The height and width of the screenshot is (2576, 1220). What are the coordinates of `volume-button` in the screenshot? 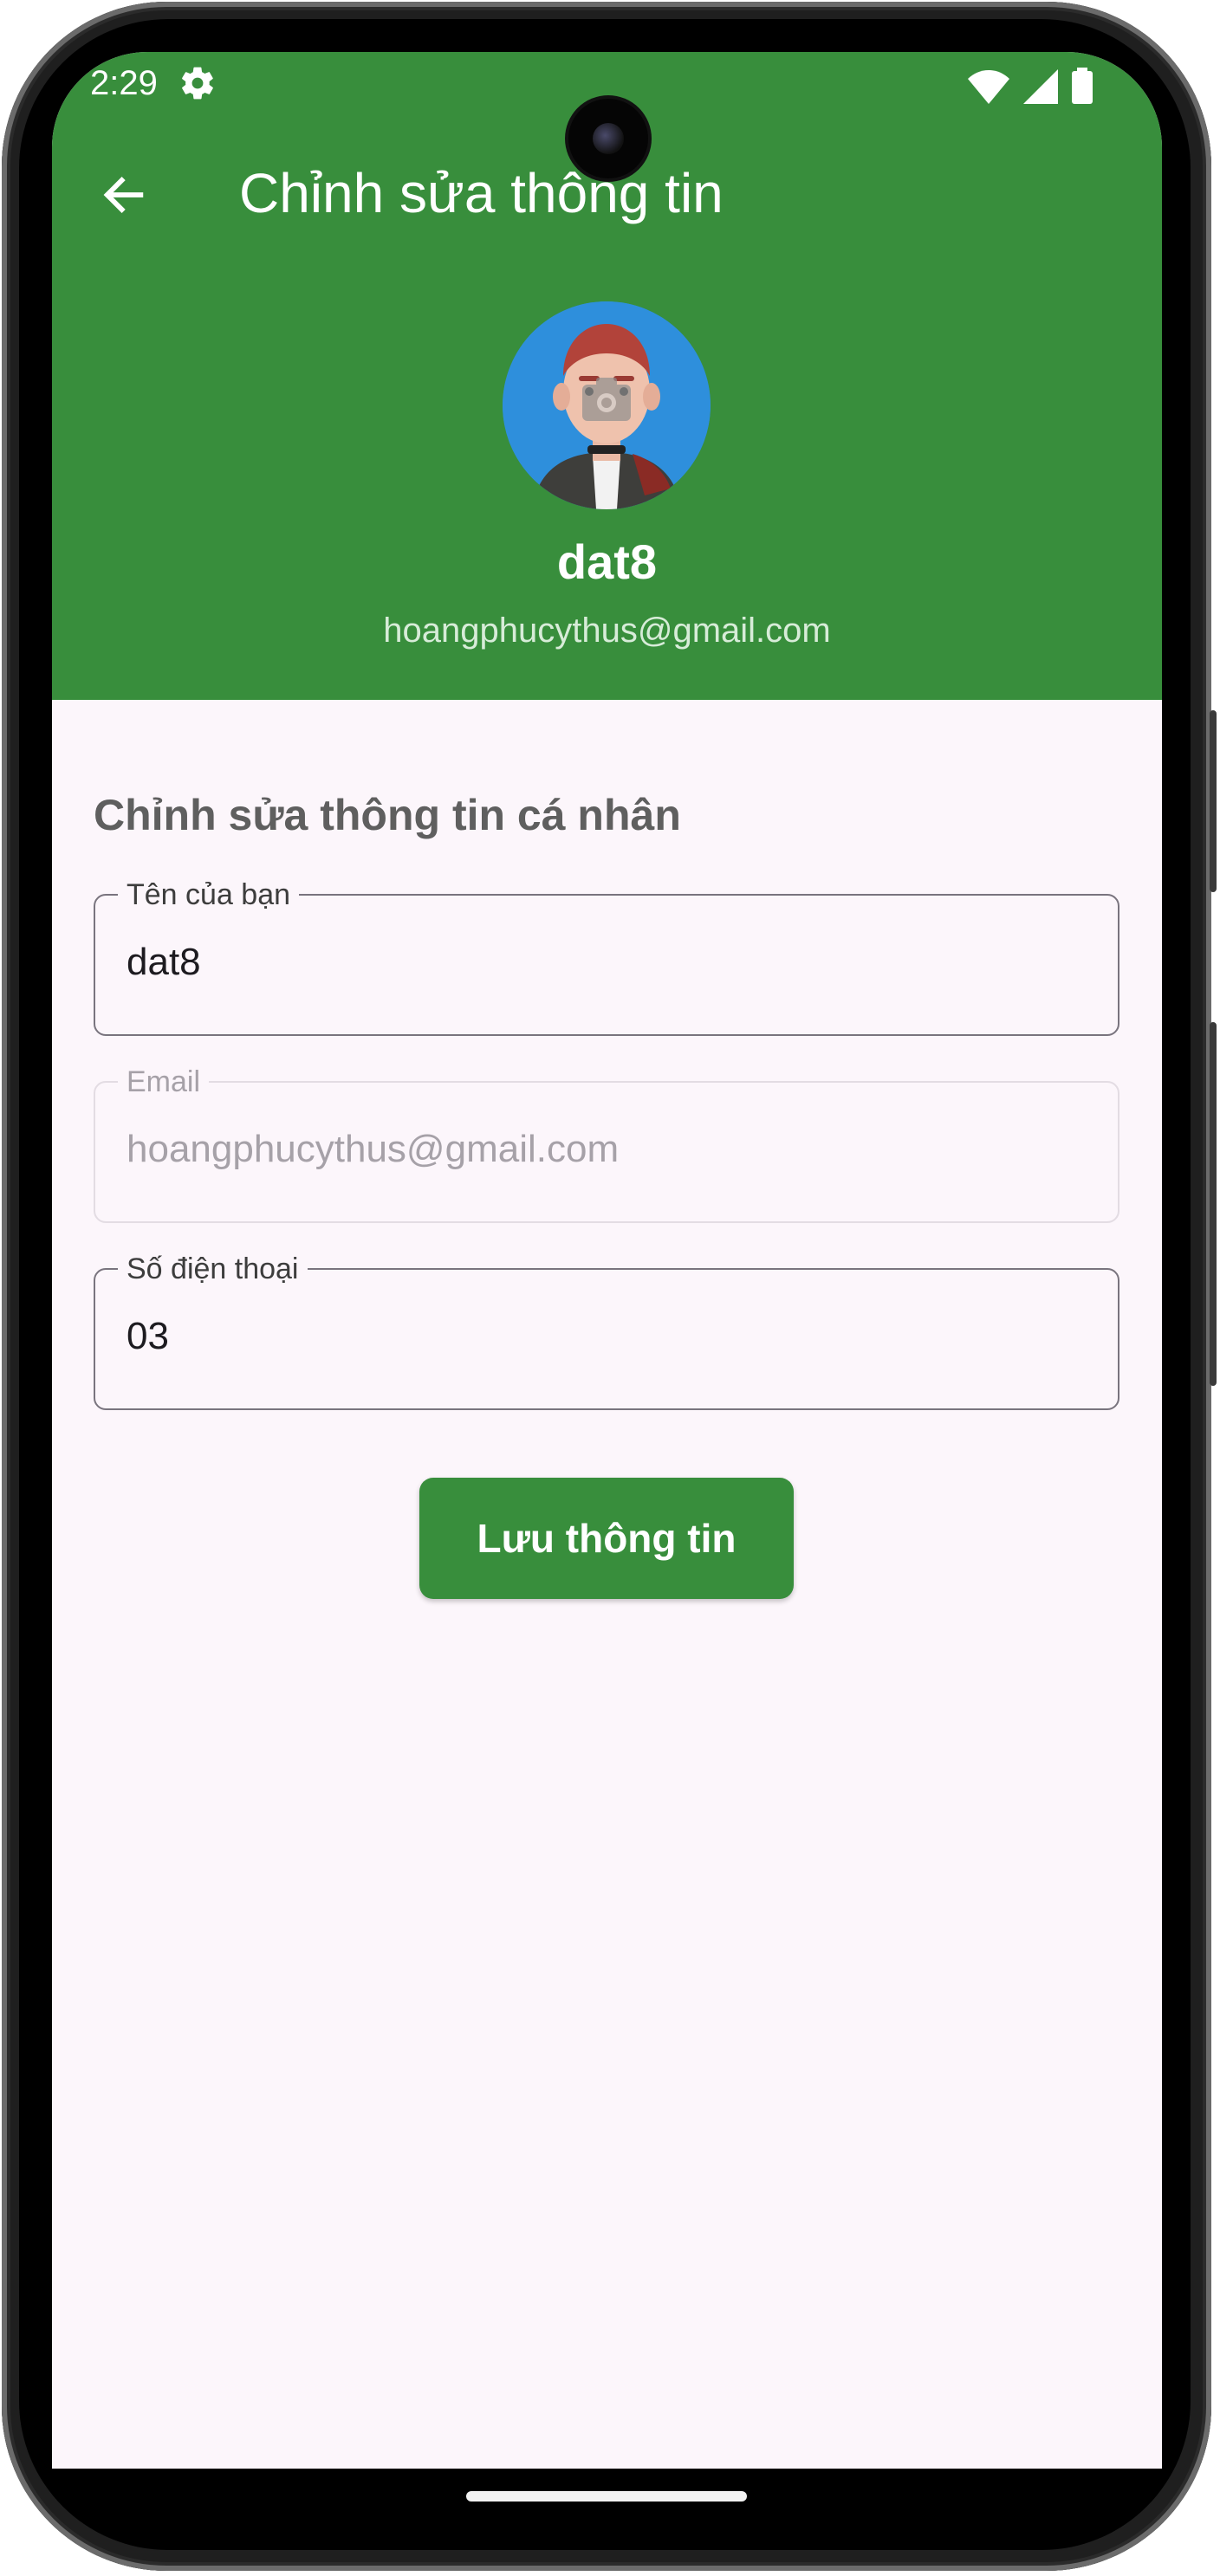 It's located at (1213, 1204).